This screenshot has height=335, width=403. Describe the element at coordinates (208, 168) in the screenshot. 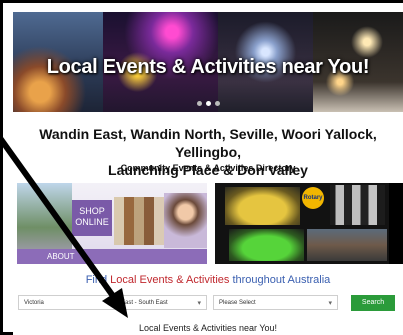

I see `directory-subtitle: Community Events & Activities Directory` at that location.